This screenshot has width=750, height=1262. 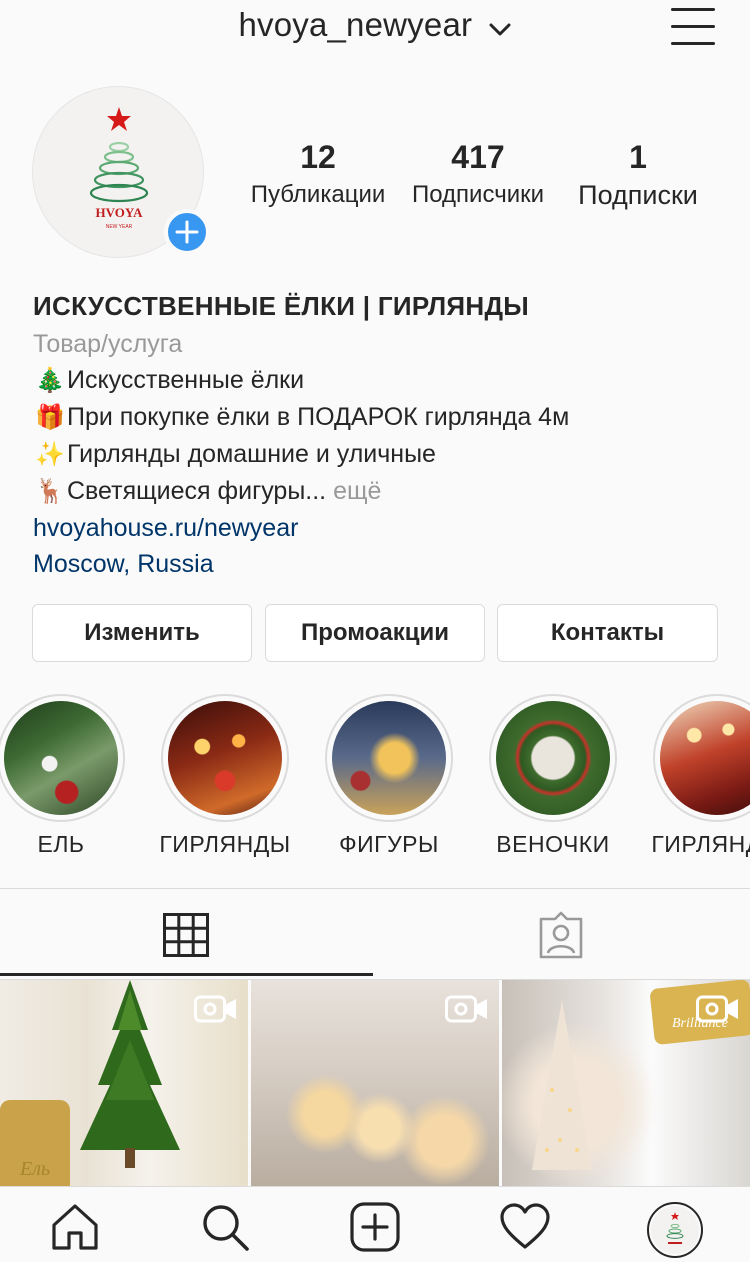 What do you see at coordinates (50, 454) in the screenshot?
I see `sparkles-icon: ✨` at bounding box center [50, 454].